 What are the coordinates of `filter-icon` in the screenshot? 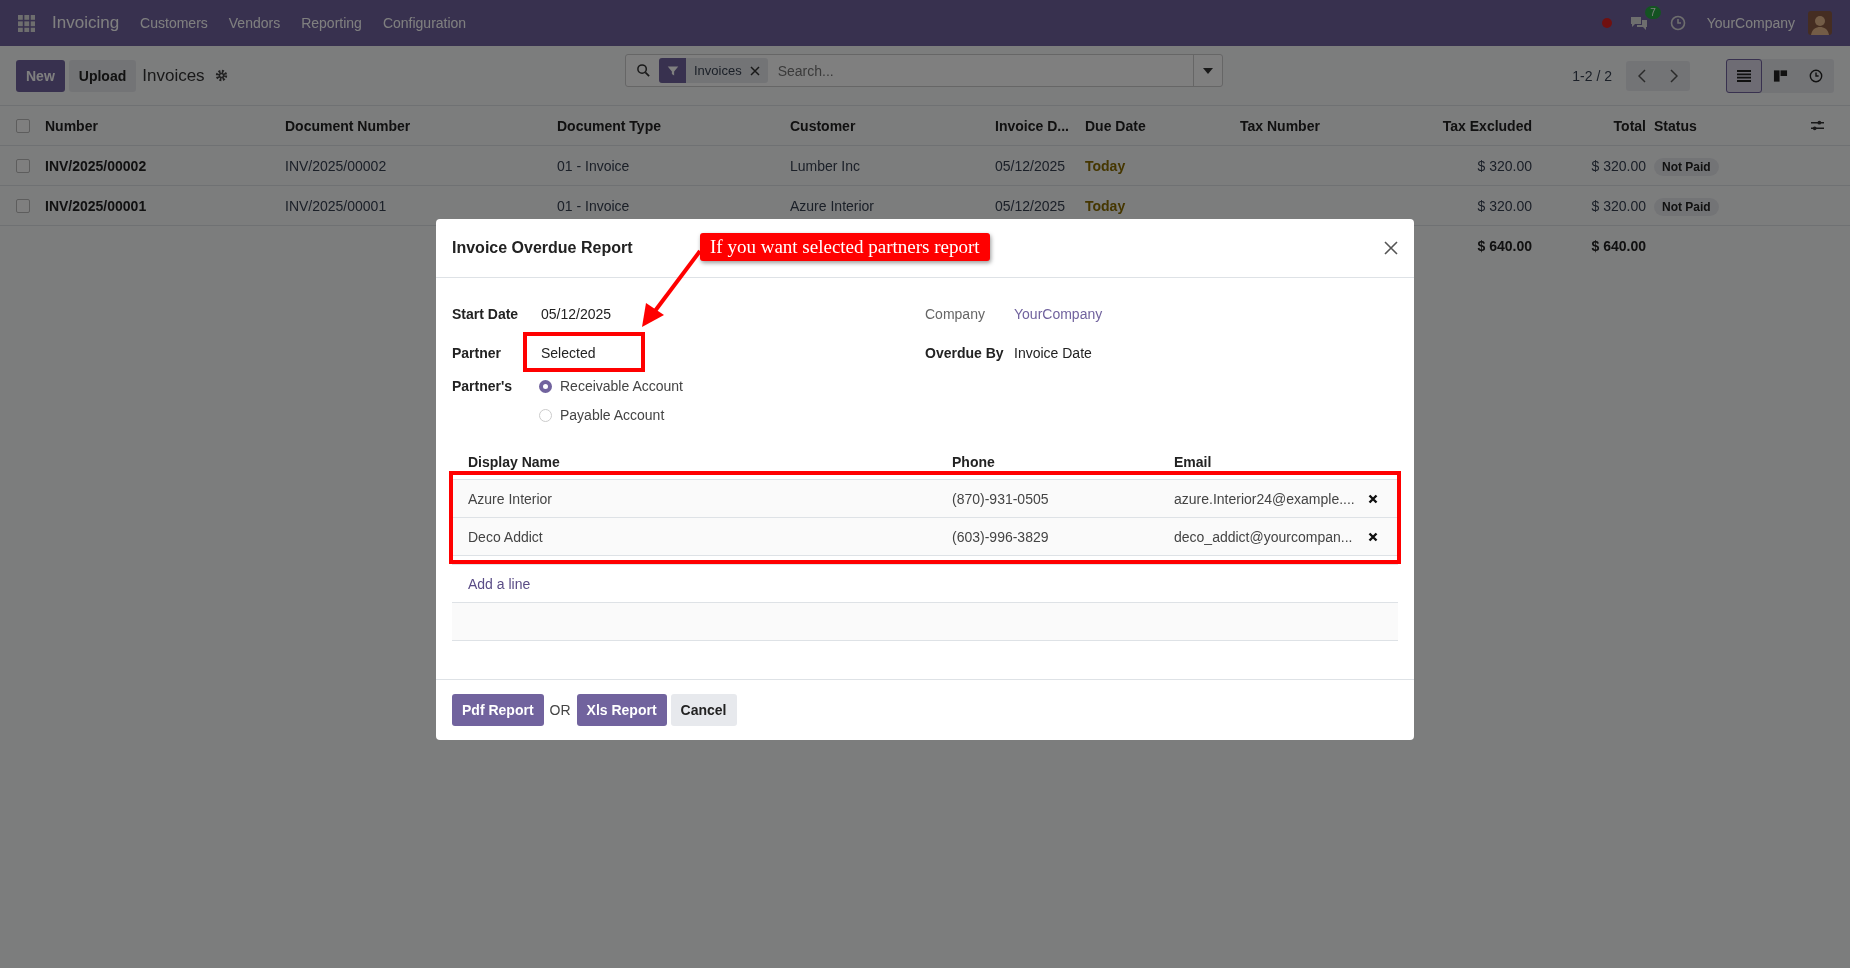 It's located at (672, 70).